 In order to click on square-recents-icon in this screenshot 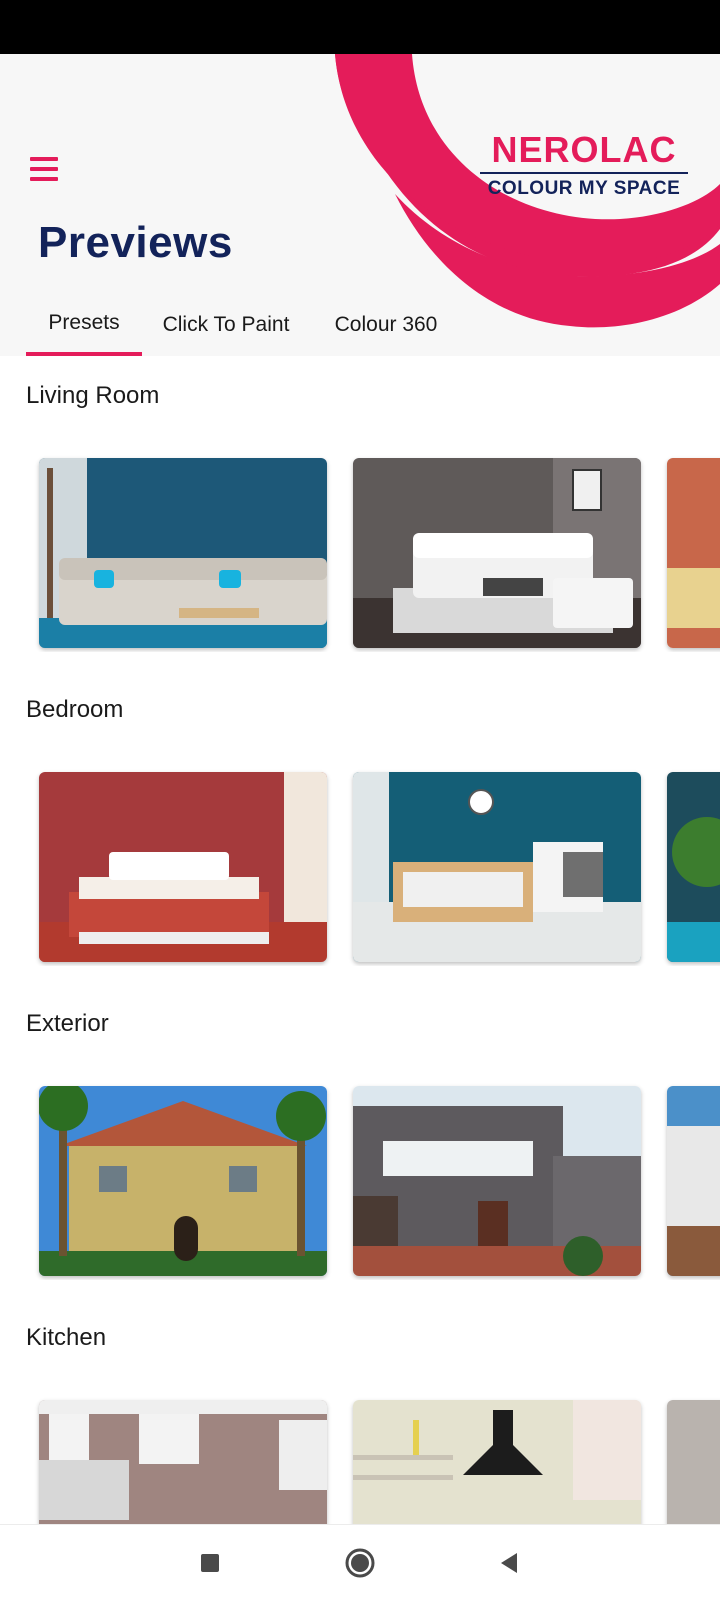, I will do `click(210, 1563)`.